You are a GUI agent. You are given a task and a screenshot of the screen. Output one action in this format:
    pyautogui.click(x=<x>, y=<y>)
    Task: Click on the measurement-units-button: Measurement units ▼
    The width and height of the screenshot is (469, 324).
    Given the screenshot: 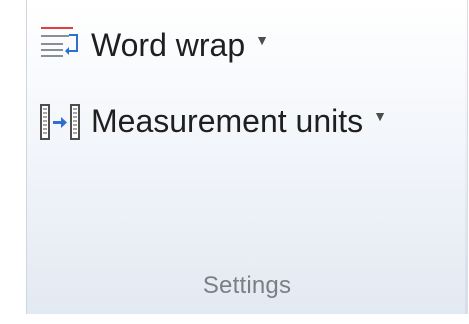 What is the action you would take?
    pyautogui.click(x=213, y=121)
    